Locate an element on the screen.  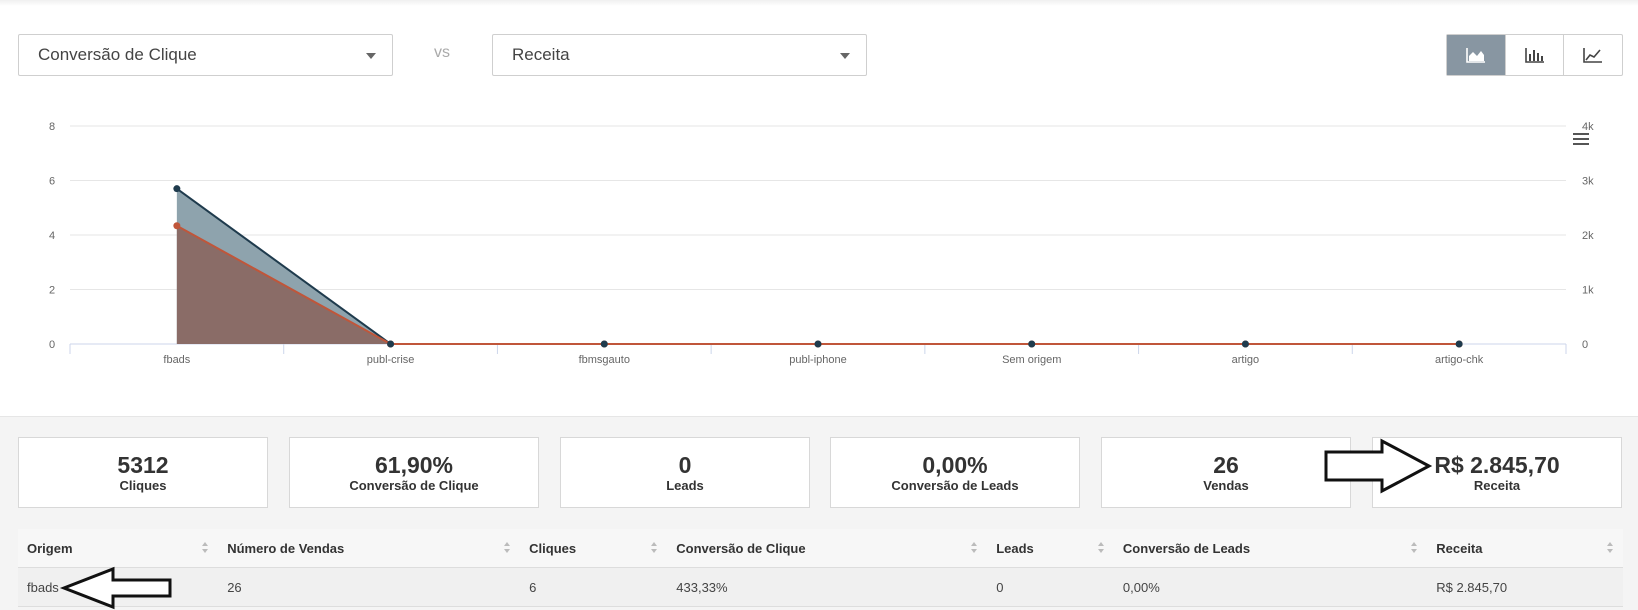
x-tick-label: fbads is located at coordinates (176, 360).